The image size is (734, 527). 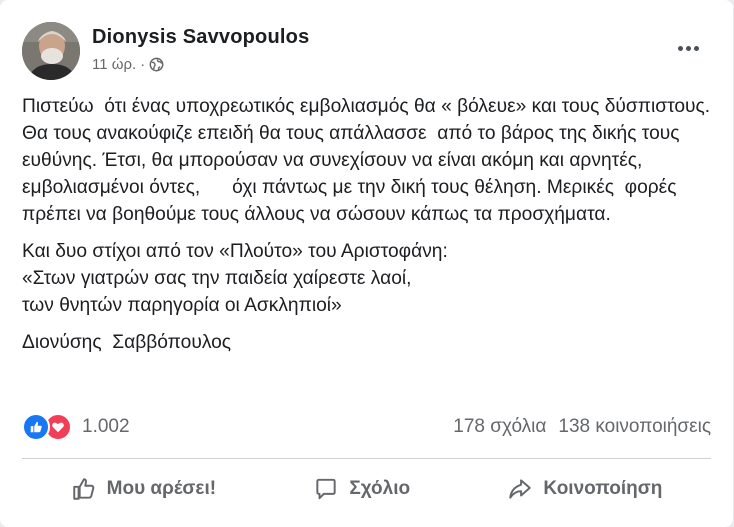 What do you see at coordinates (380, 488) in the screenshot?
I see `comment-label: Σχόλιο` at bounding box center [380, 488].